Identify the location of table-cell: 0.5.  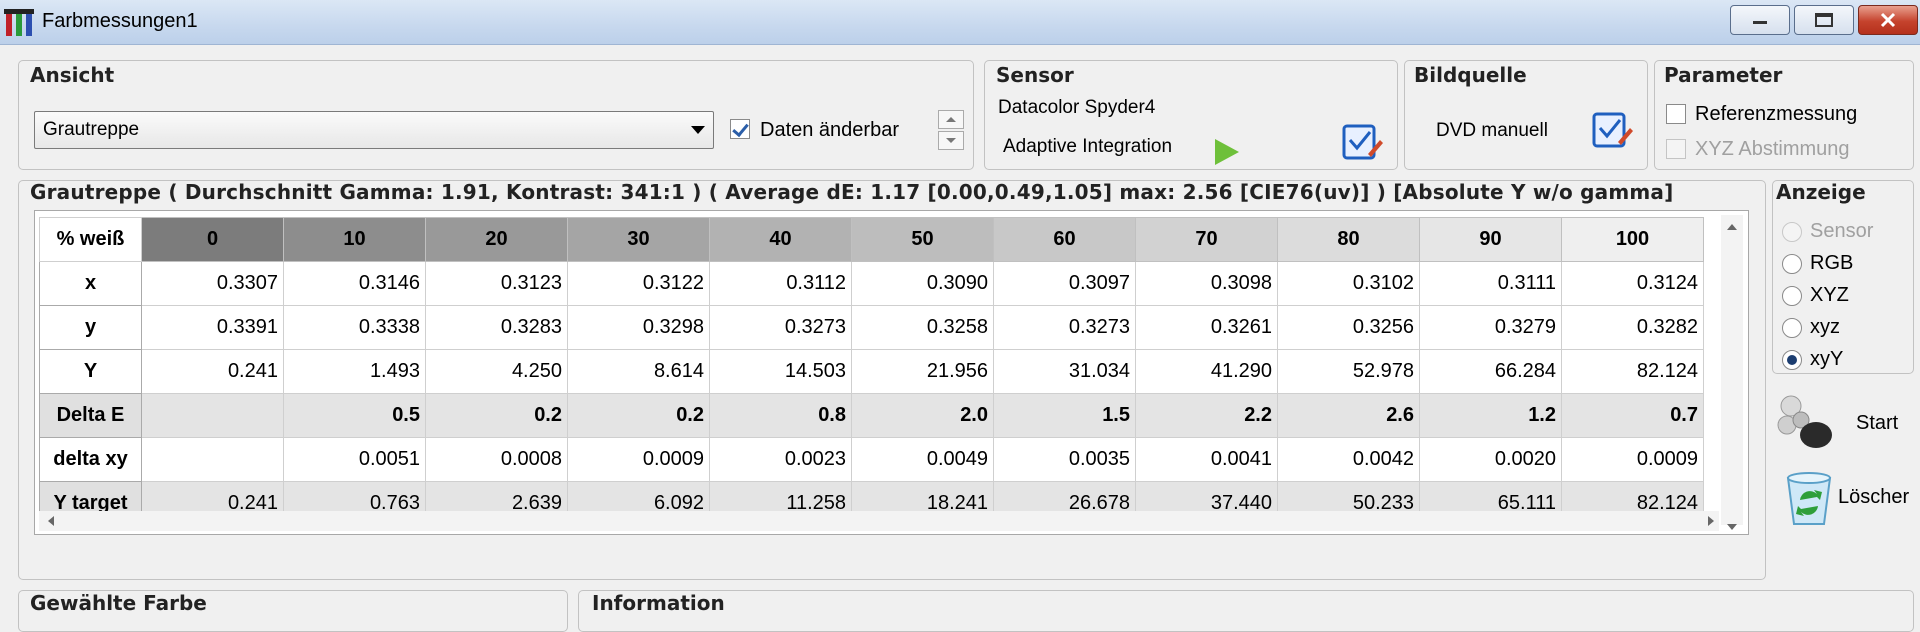
(354, 415).